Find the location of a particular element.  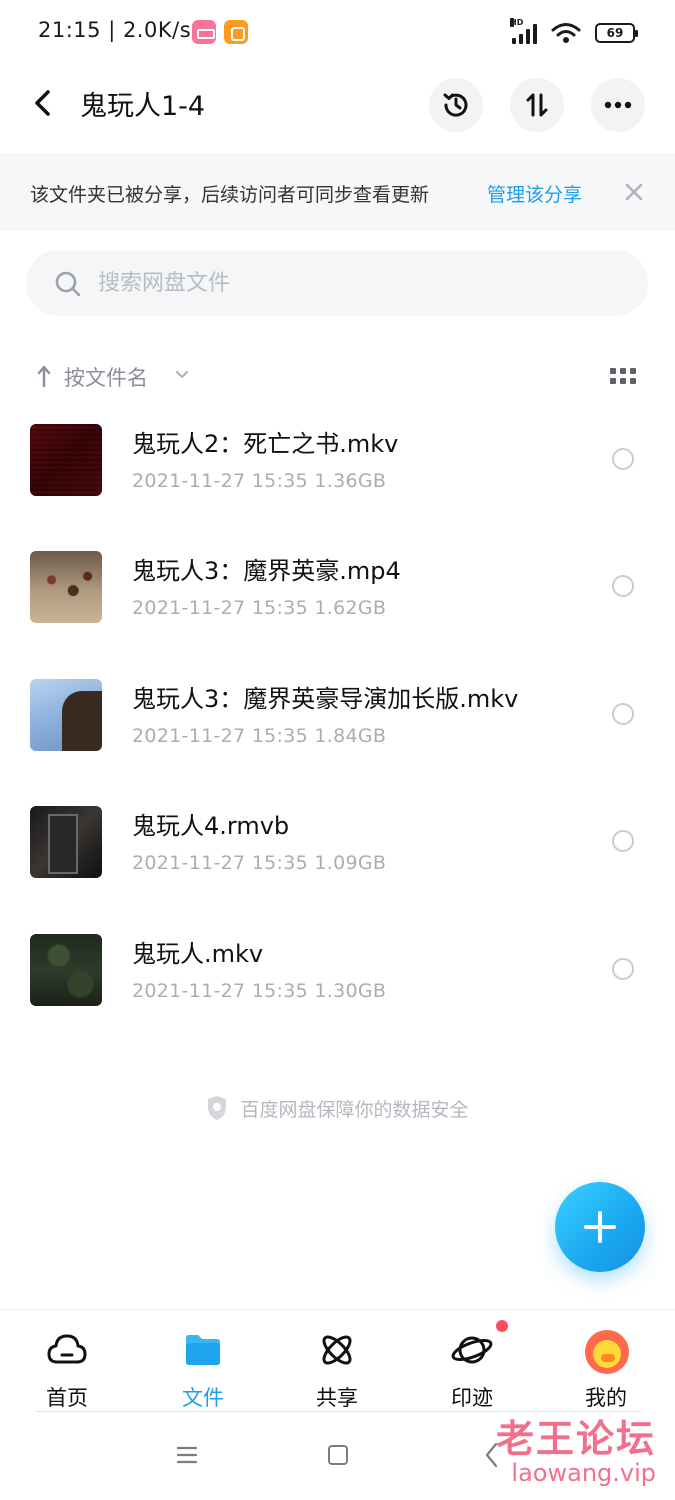

nav-item-share: 共享 is located at coordinates (337, 1361).